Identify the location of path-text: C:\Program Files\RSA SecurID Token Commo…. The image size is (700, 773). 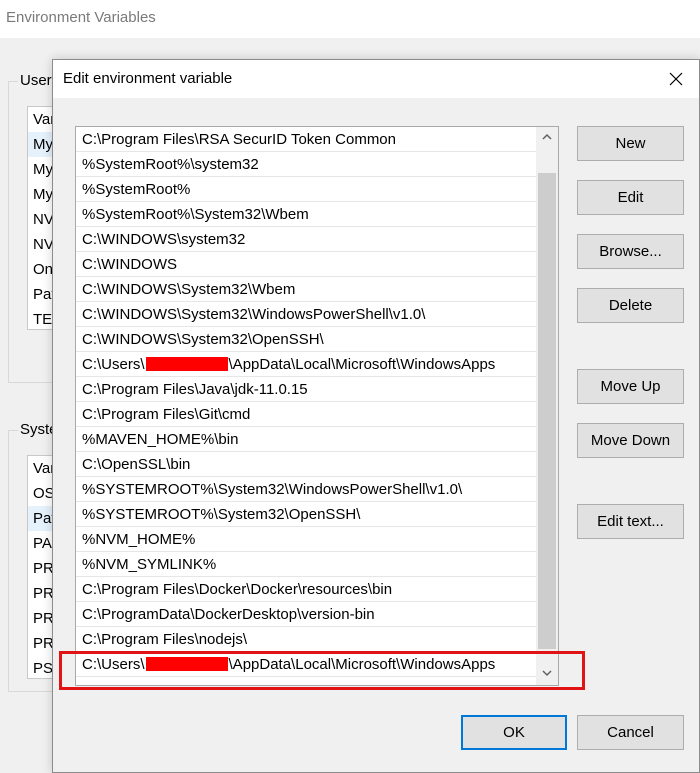
(239, 139).